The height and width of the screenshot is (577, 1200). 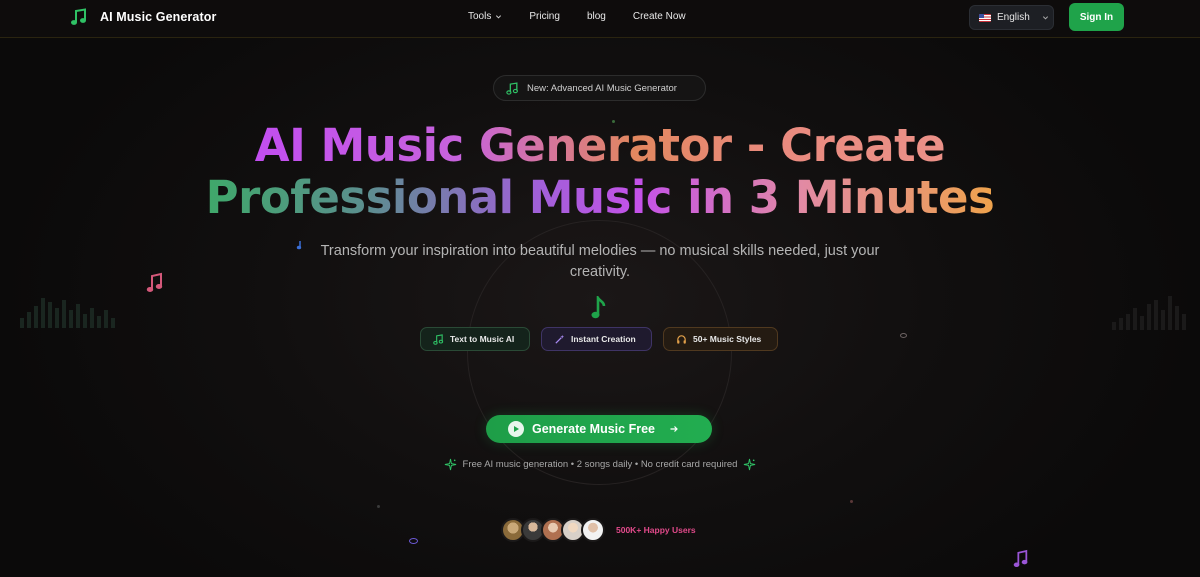 I want to click on feature-pill-label: Instant Creation, so click(x=603, y=339).